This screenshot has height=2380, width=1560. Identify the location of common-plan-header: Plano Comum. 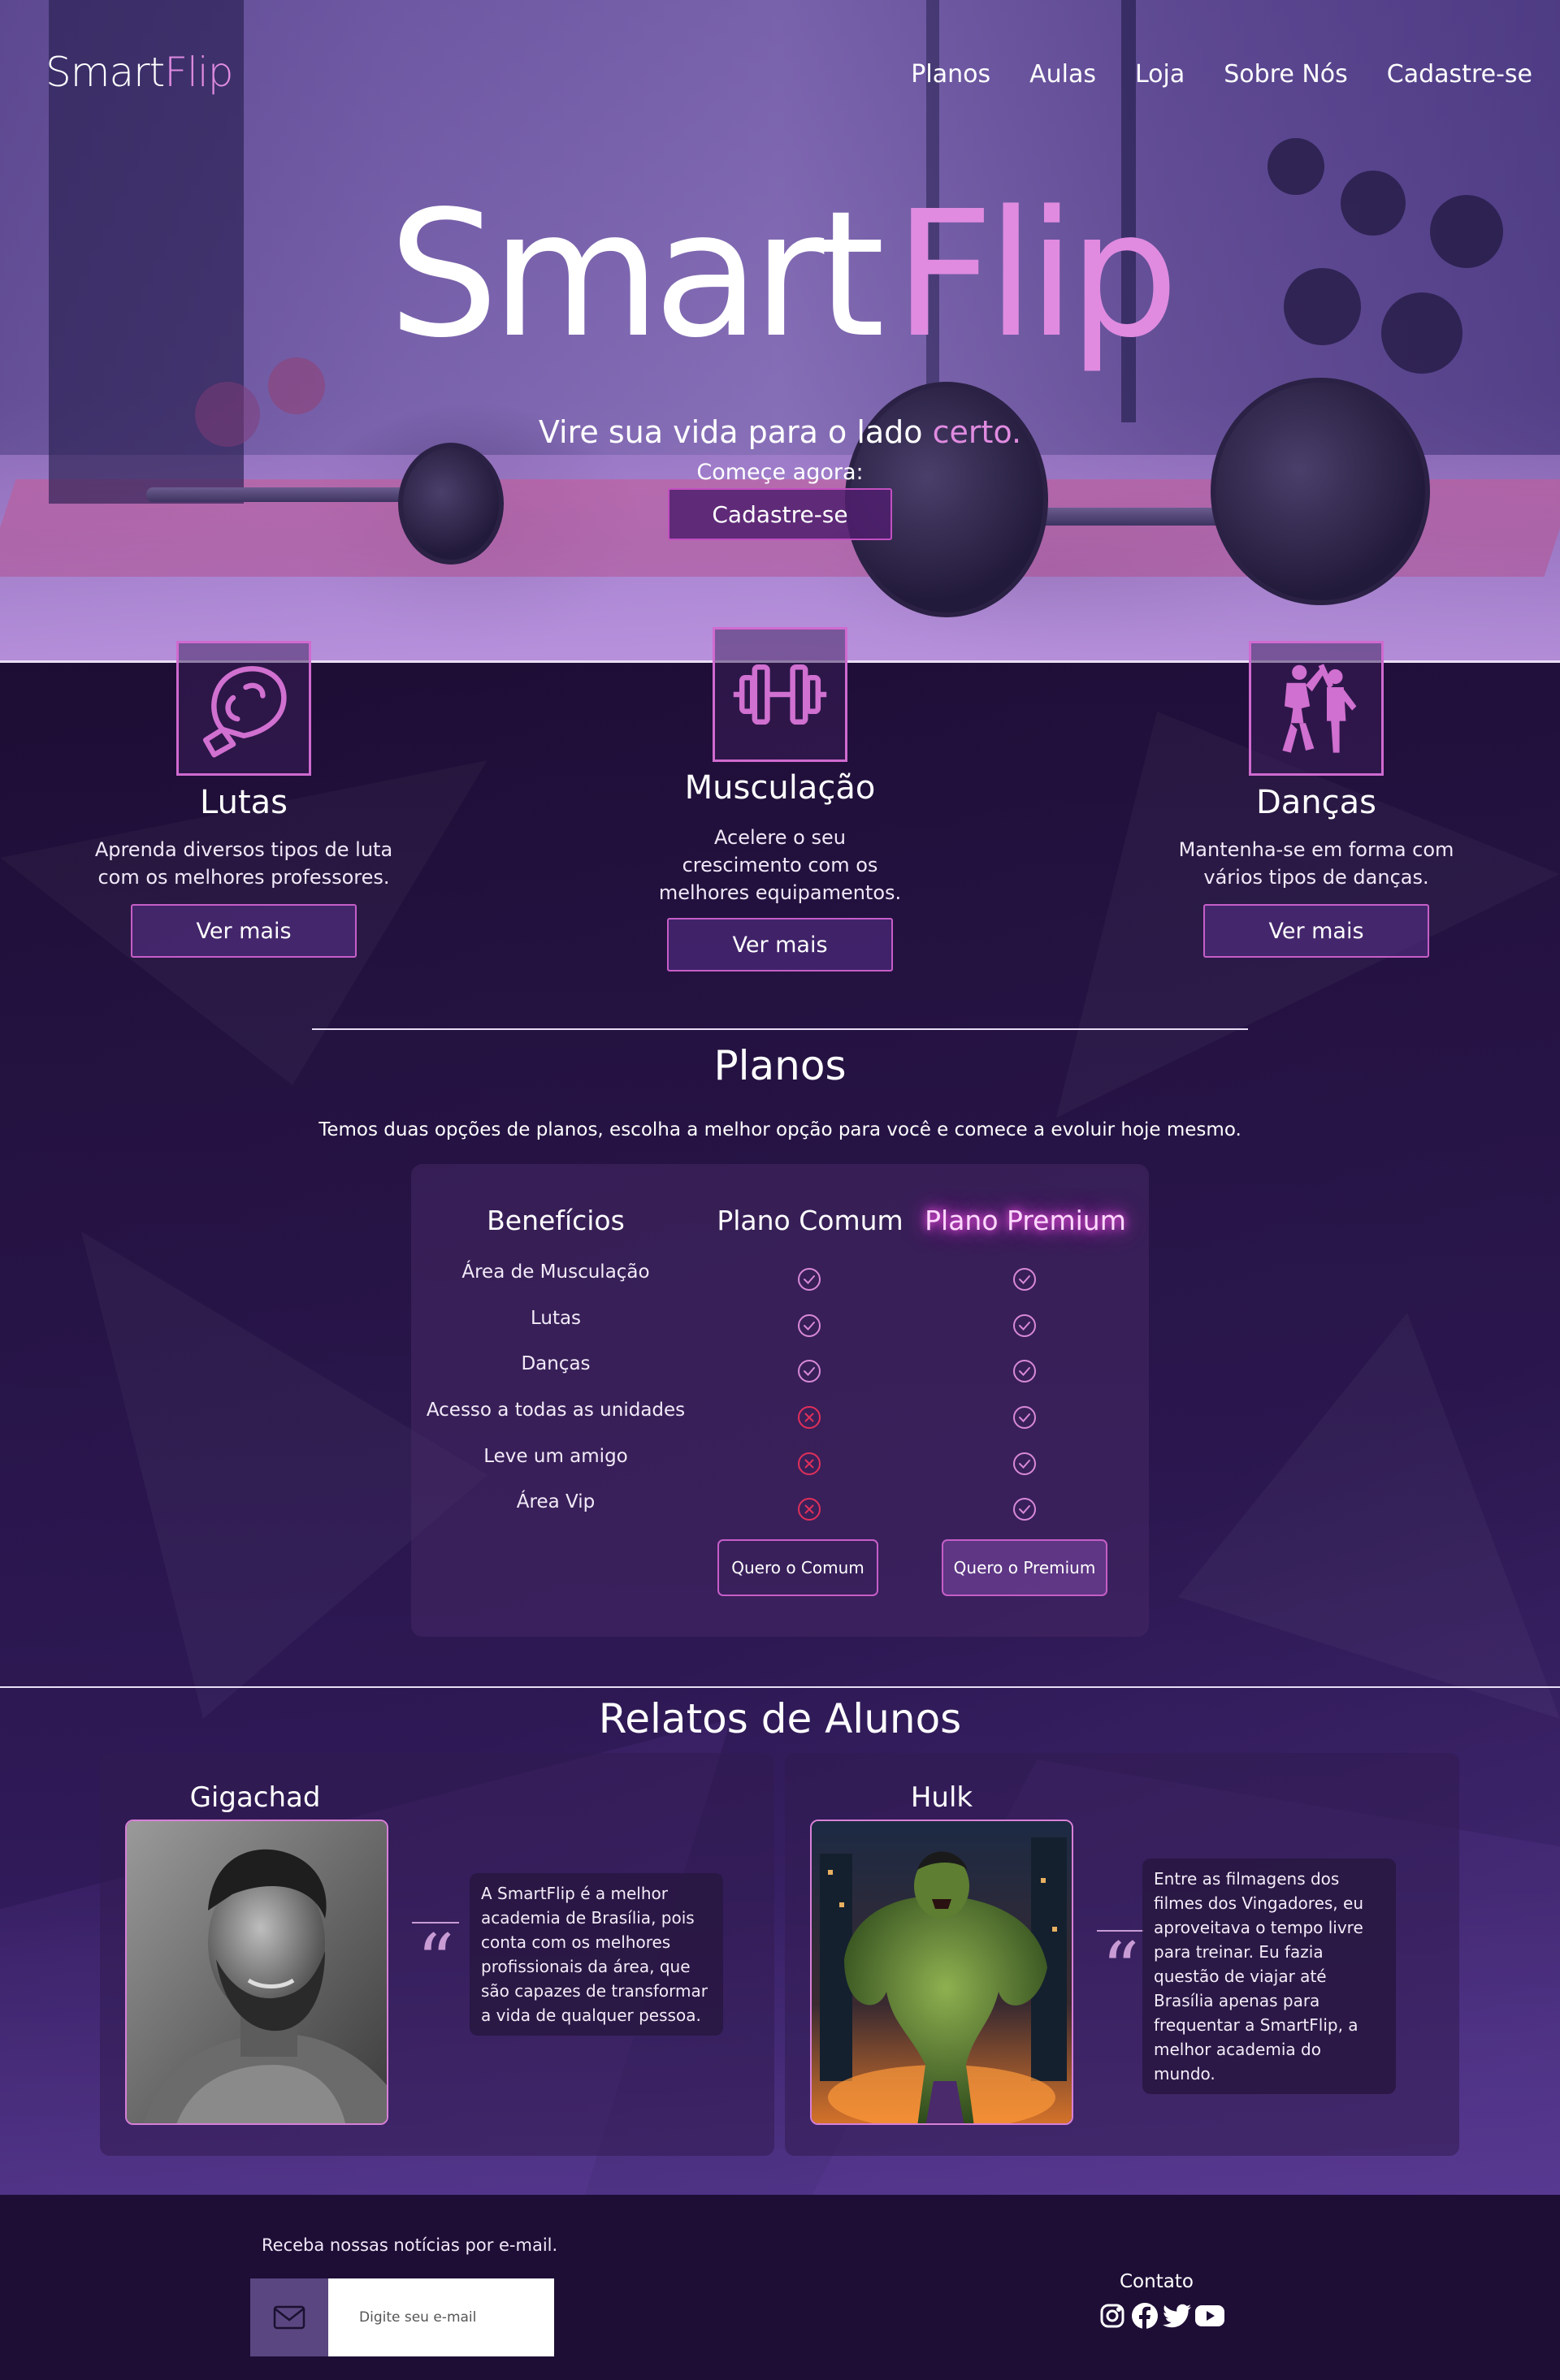
(810, 1220).